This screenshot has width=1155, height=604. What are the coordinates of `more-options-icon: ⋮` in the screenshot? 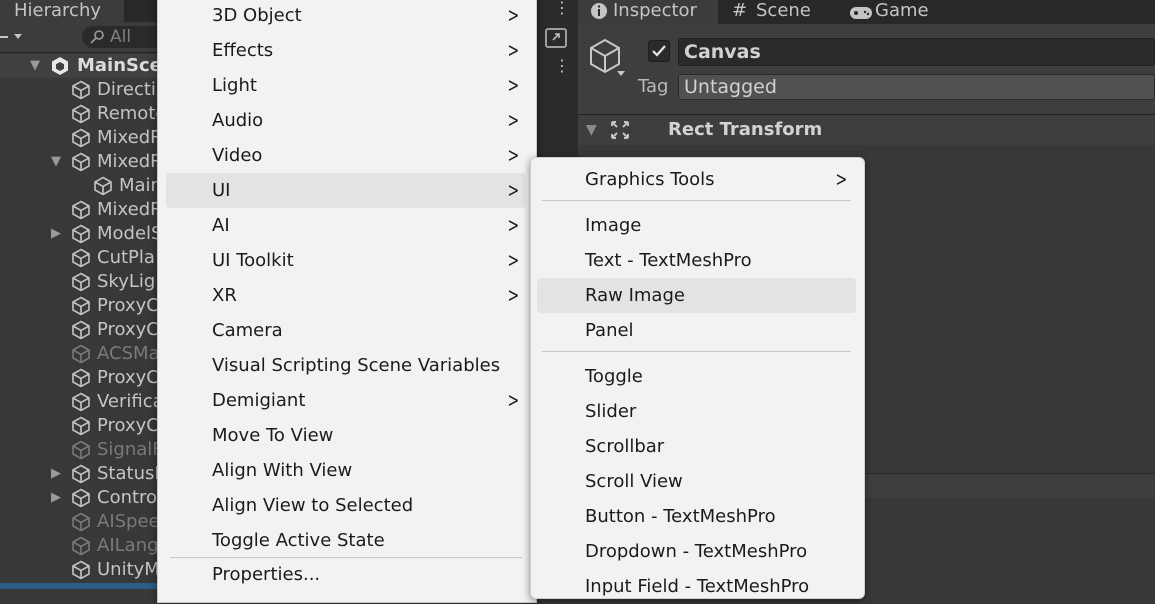 It's located at (562, 8).